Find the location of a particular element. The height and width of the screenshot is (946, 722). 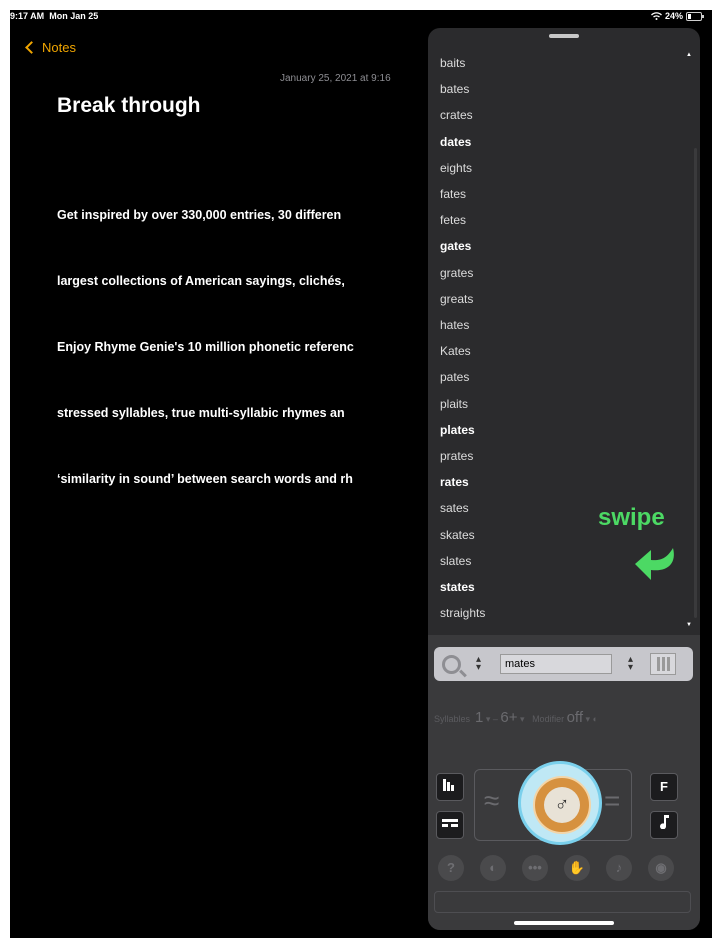

rhyme-word: Kates is located at coordinates (455, 351).